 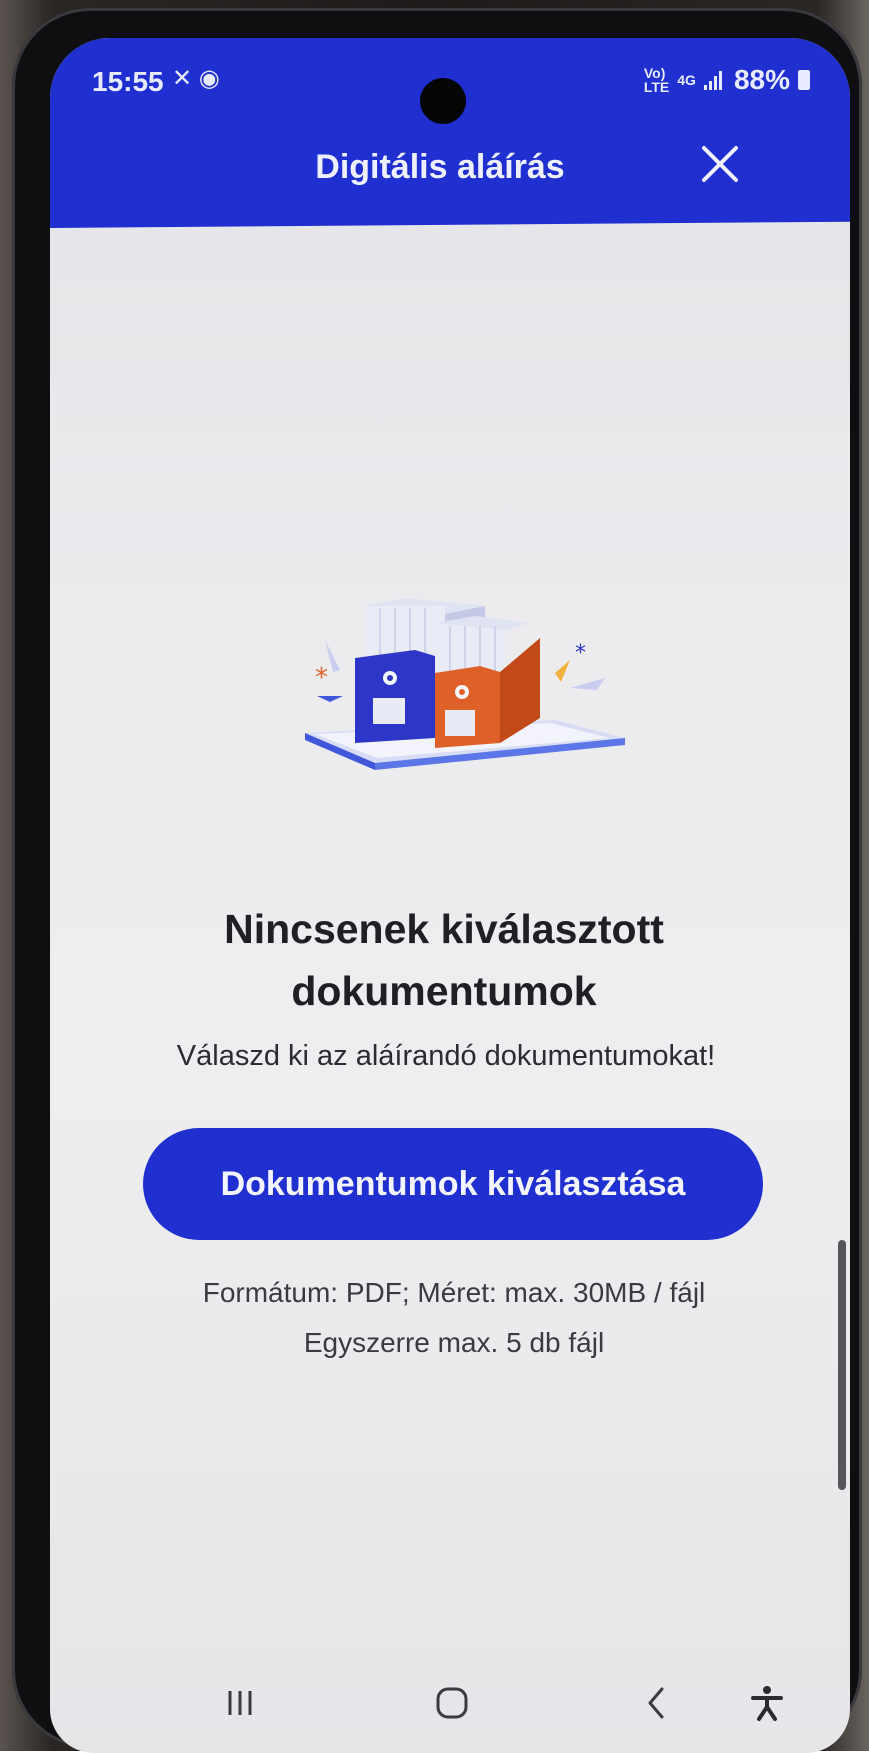 I want to click on volte-indicator: Vo) LTE, so click(x=656, y=80).